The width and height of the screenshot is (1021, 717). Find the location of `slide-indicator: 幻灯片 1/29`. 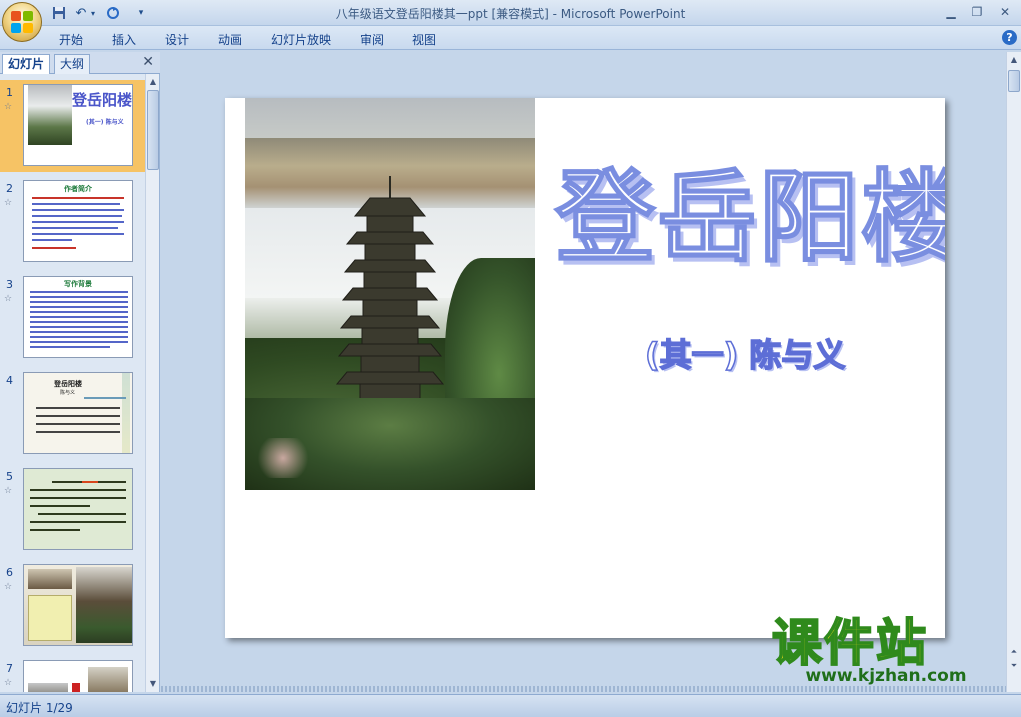

slide-indicator: 幻灯片 1/29 is located at coordinates (39, 708).